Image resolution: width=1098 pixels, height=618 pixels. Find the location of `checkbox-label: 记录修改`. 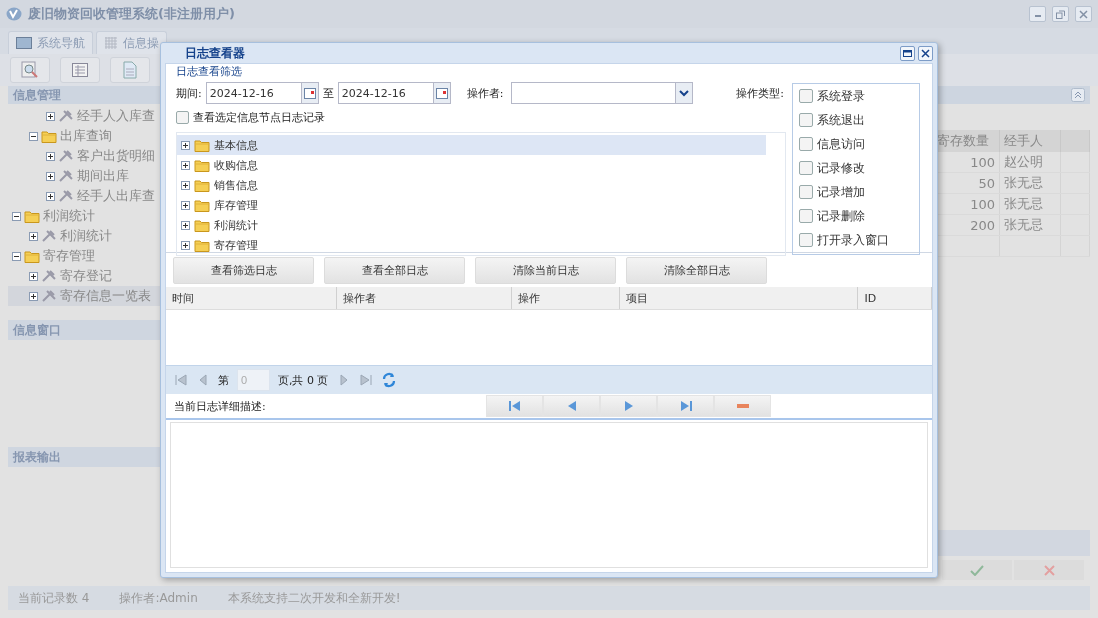

checkbox-label: 记录修改 is located at coordinates (841, 168).